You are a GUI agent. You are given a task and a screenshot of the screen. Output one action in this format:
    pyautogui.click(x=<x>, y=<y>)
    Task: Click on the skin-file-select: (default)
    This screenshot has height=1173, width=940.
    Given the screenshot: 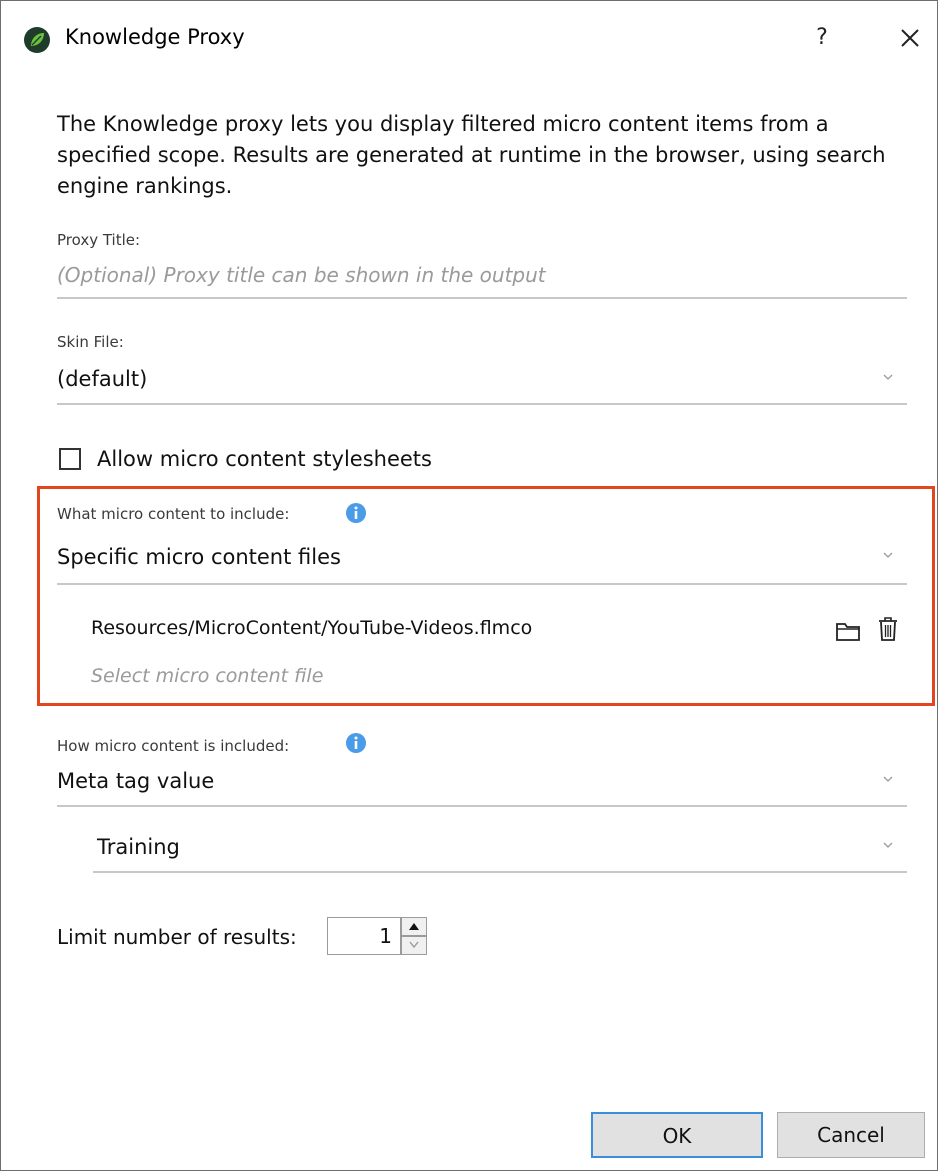 What is the action you would take?
    pyautogui.click(x=102, y=379)
    